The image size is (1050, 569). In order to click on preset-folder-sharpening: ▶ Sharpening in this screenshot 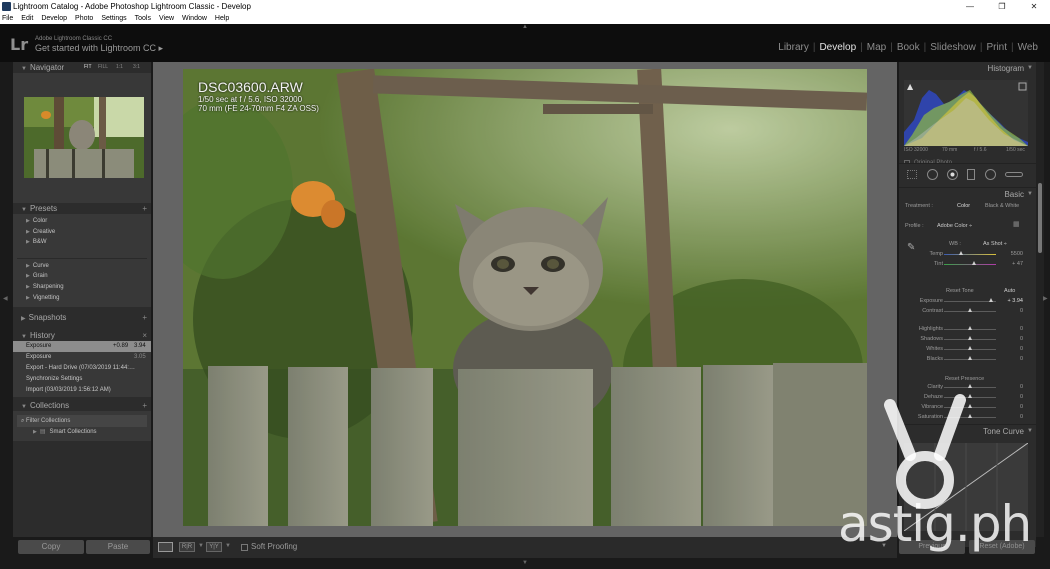, I will do `click(82, 287)`.